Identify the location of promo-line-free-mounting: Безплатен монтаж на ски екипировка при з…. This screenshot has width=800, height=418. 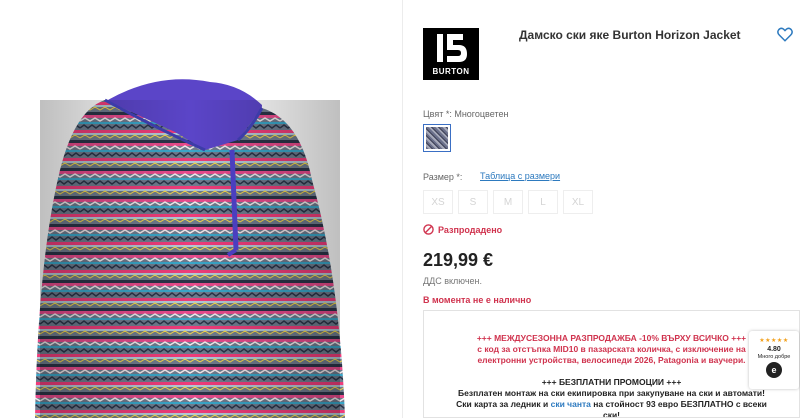
(611, 393).